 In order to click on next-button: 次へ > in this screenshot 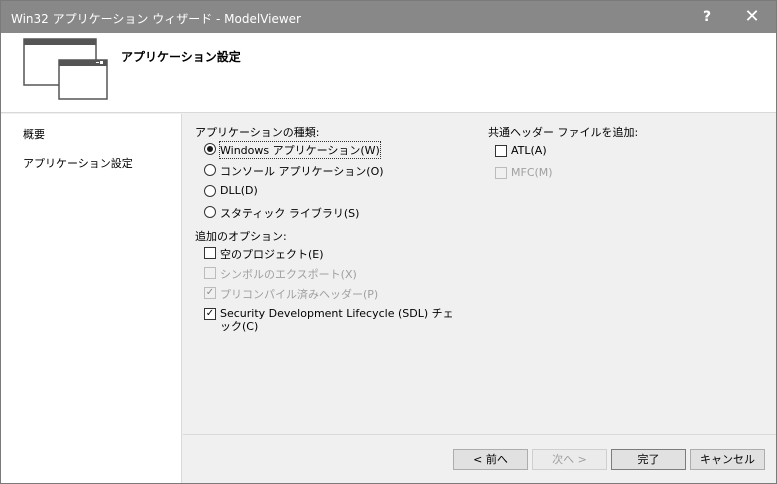, I will do `click(569, 459)`.